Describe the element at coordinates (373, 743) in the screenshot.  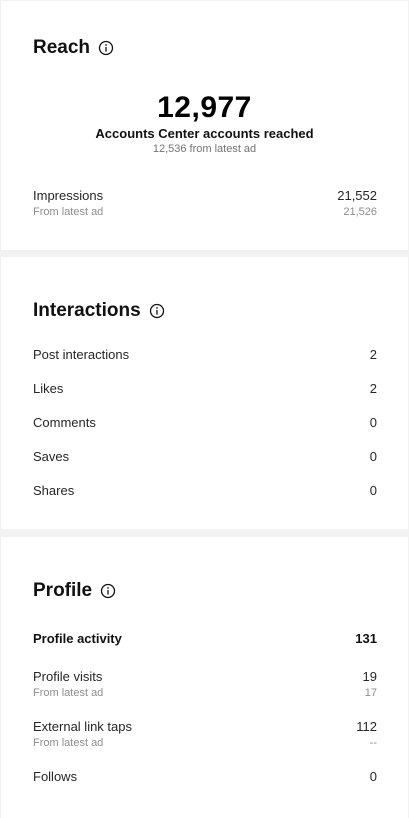
I see `external-link-taps-sub-value: --` at that location.